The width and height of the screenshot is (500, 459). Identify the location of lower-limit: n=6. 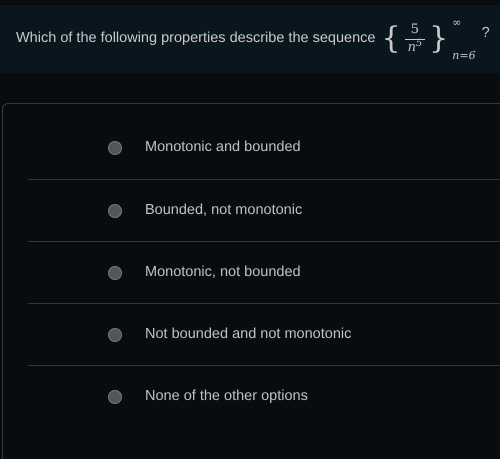
(464, 55).